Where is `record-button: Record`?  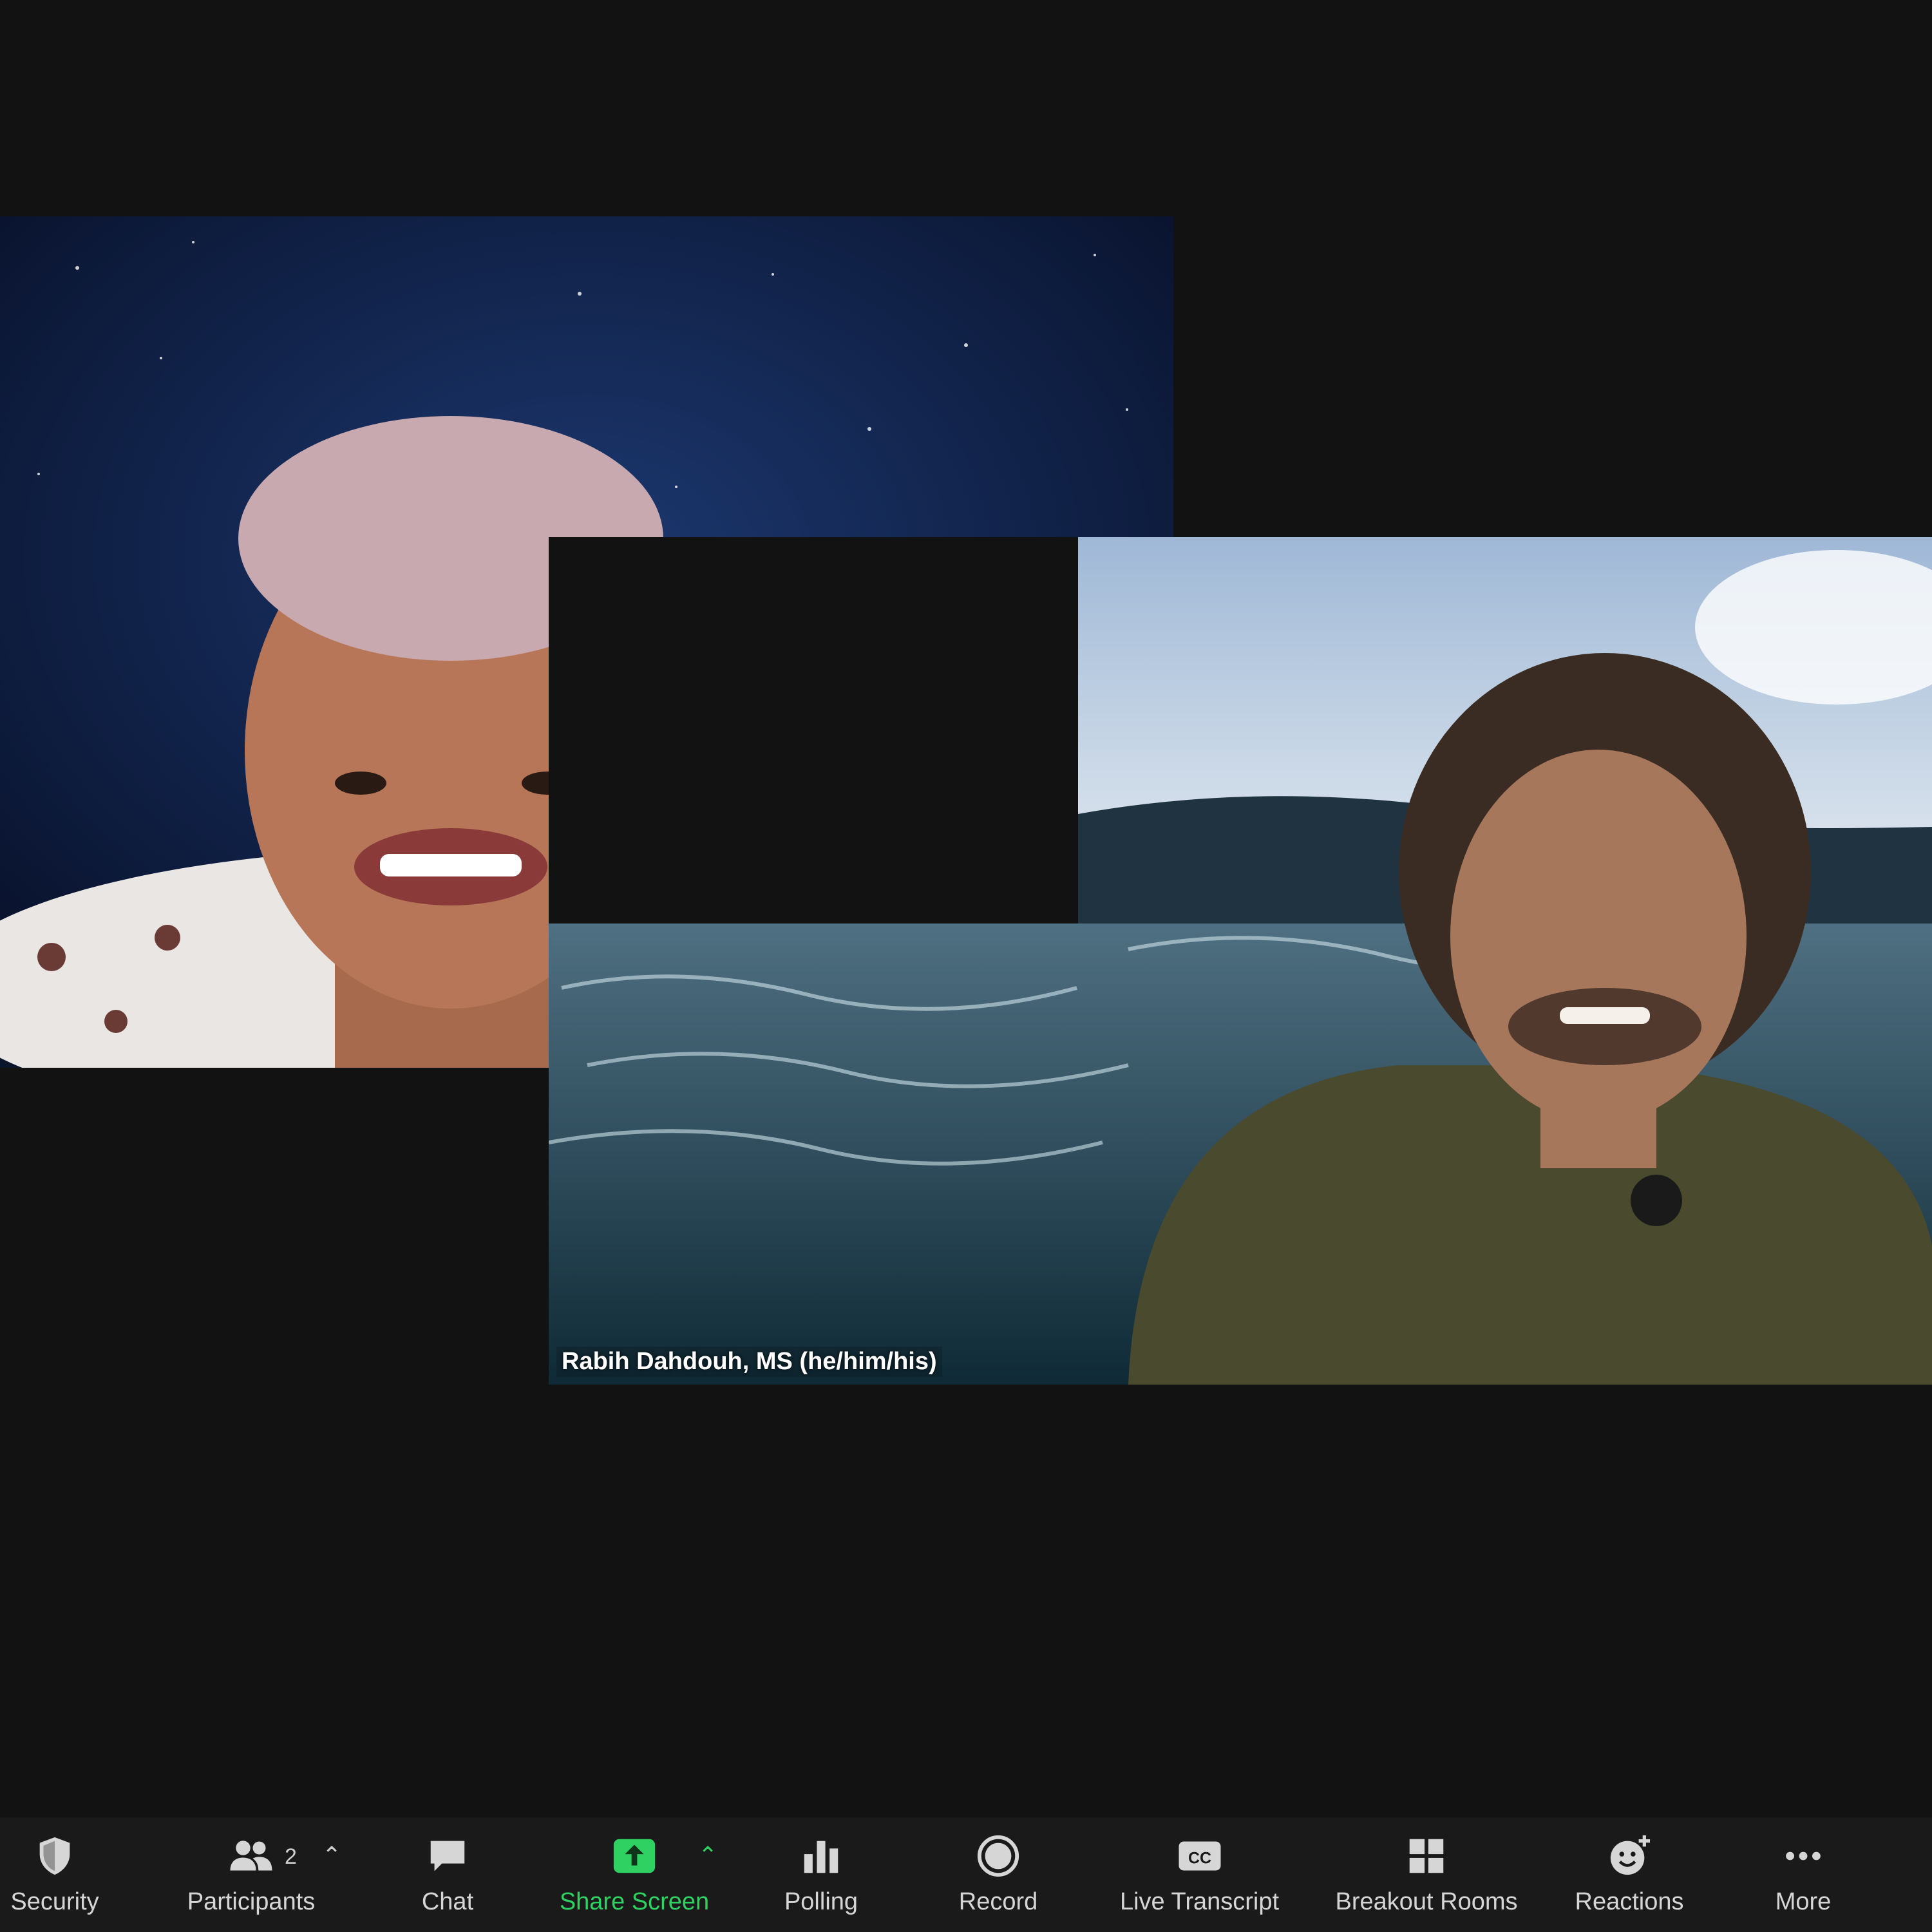 record-button: Record is located at coordinates (999, 1878).